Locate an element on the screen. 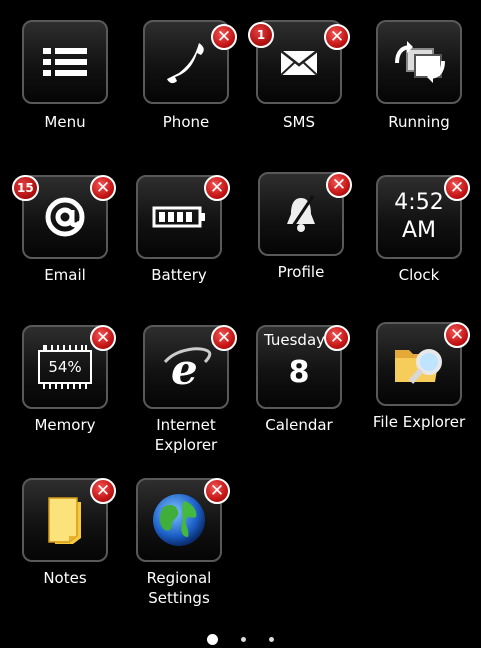 Image resolution: width=481 pixels, height=648 pixels. tile-running-label: Running is located at coordinates (419, 122).